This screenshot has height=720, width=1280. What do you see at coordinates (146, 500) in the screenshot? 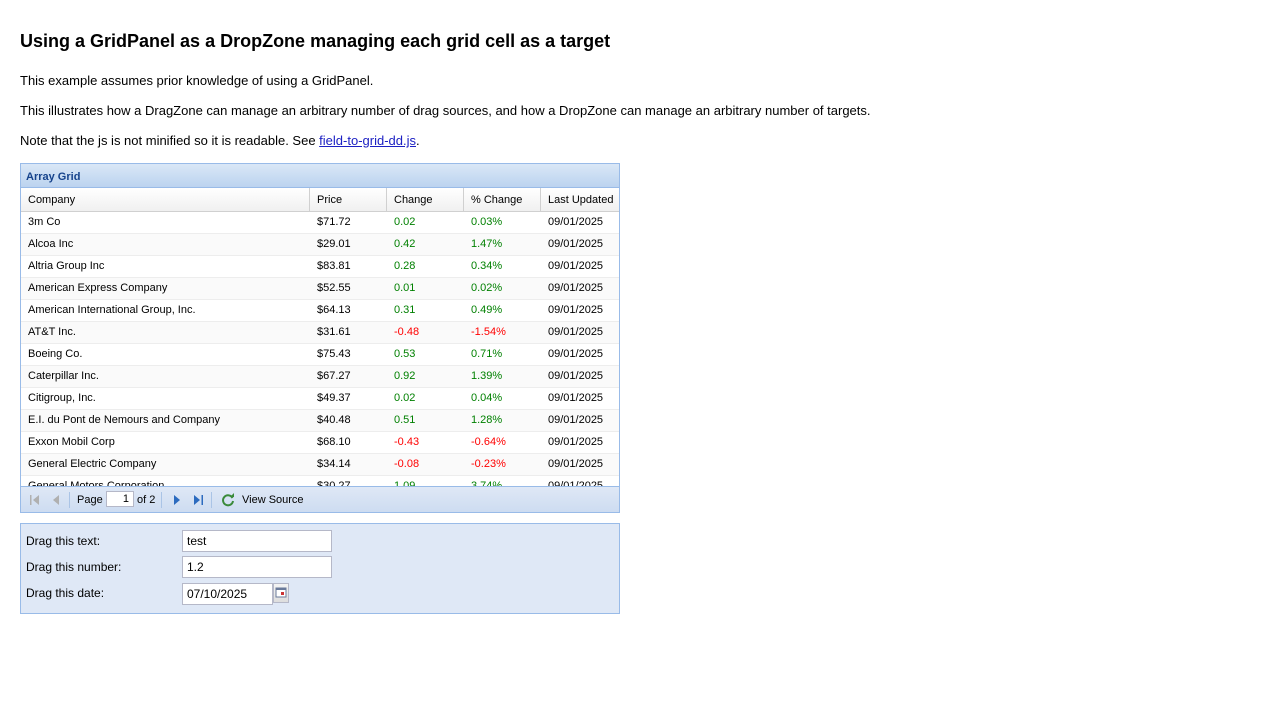
I see `page-count-label: of 2` at bounding box center [146, 500].